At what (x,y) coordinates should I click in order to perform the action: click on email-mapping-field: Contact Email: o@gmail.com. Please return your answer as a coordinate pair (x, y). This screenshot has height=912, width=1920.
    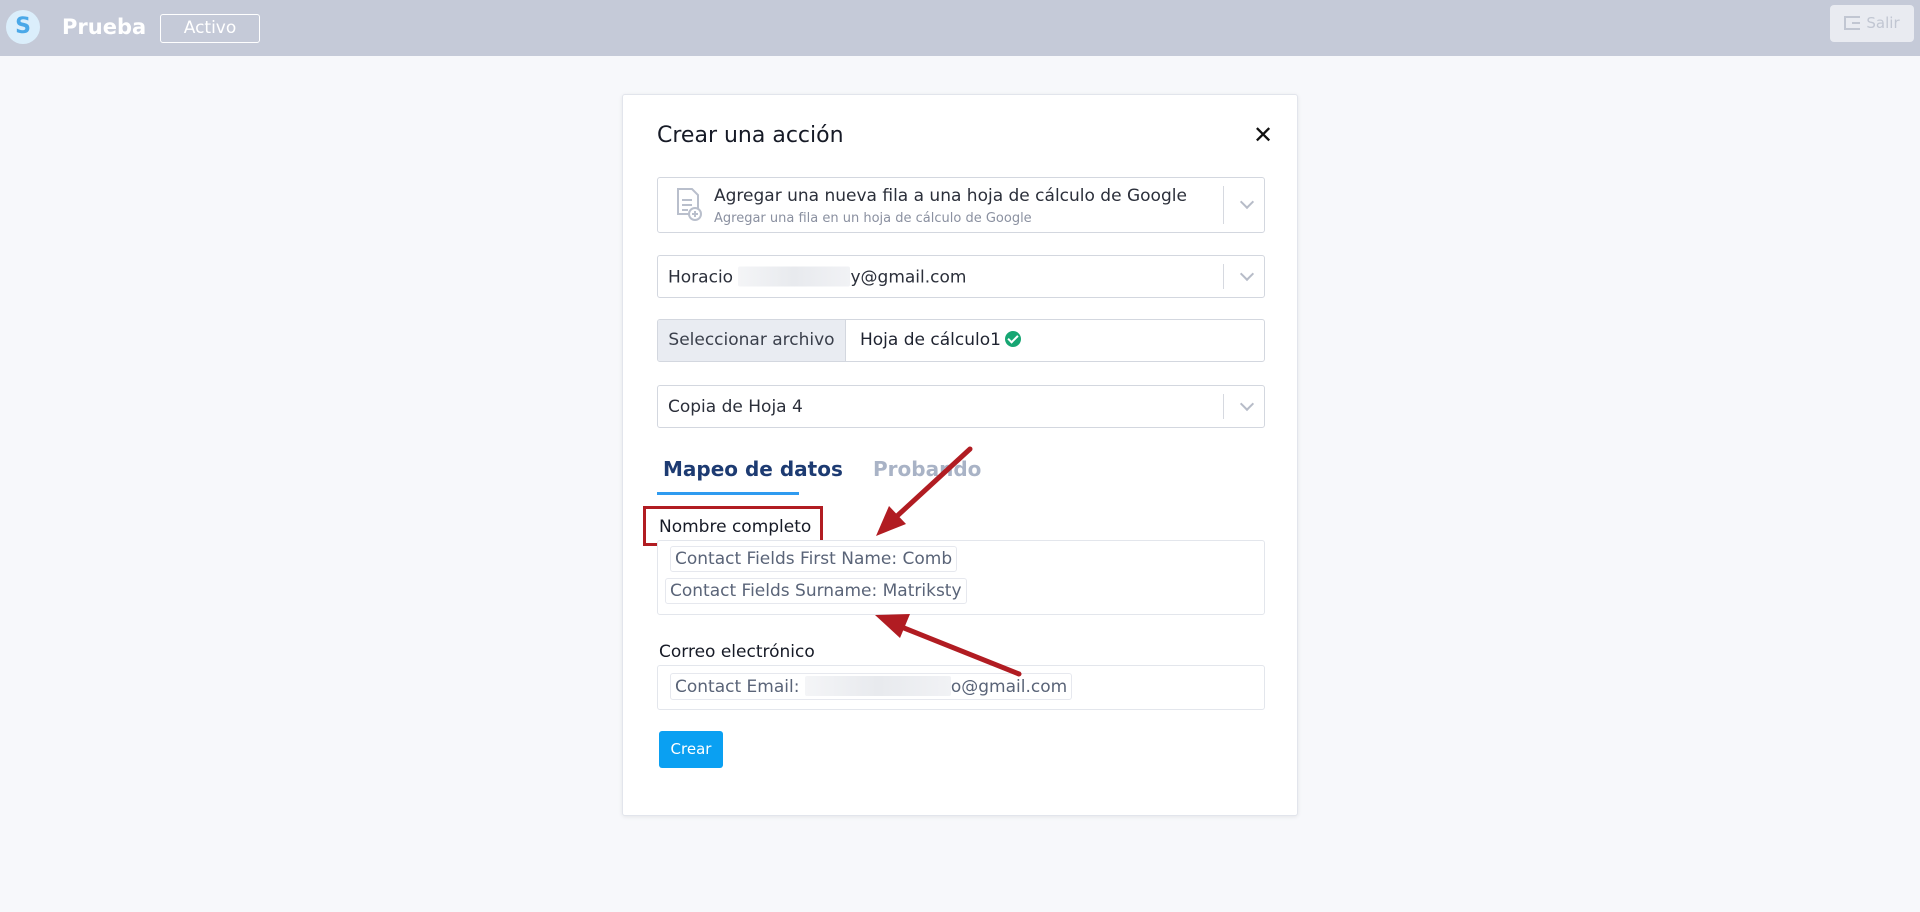
    Looking at the image, I should click on (961, 687).